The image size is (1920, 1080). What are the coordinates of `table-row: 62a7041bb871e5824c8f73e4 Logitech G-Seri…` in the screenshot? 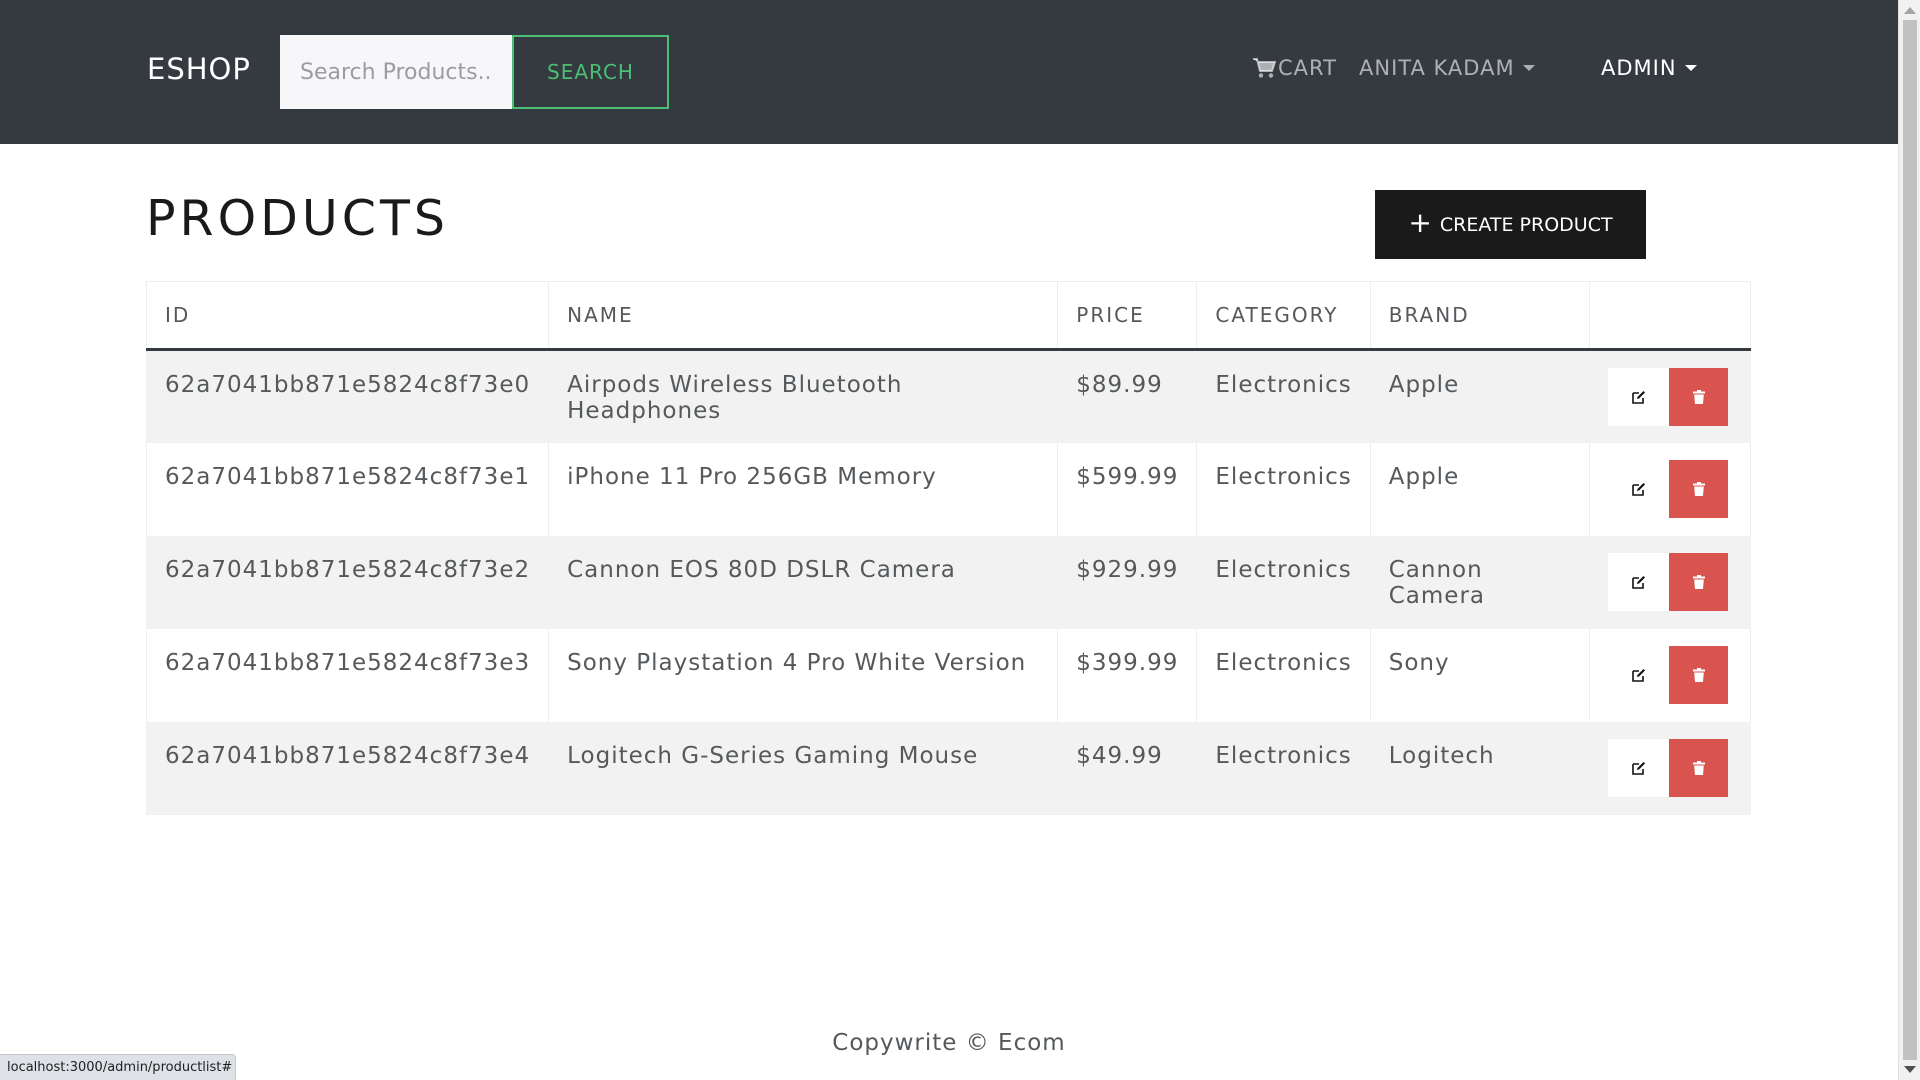 It's located at (948, 768).